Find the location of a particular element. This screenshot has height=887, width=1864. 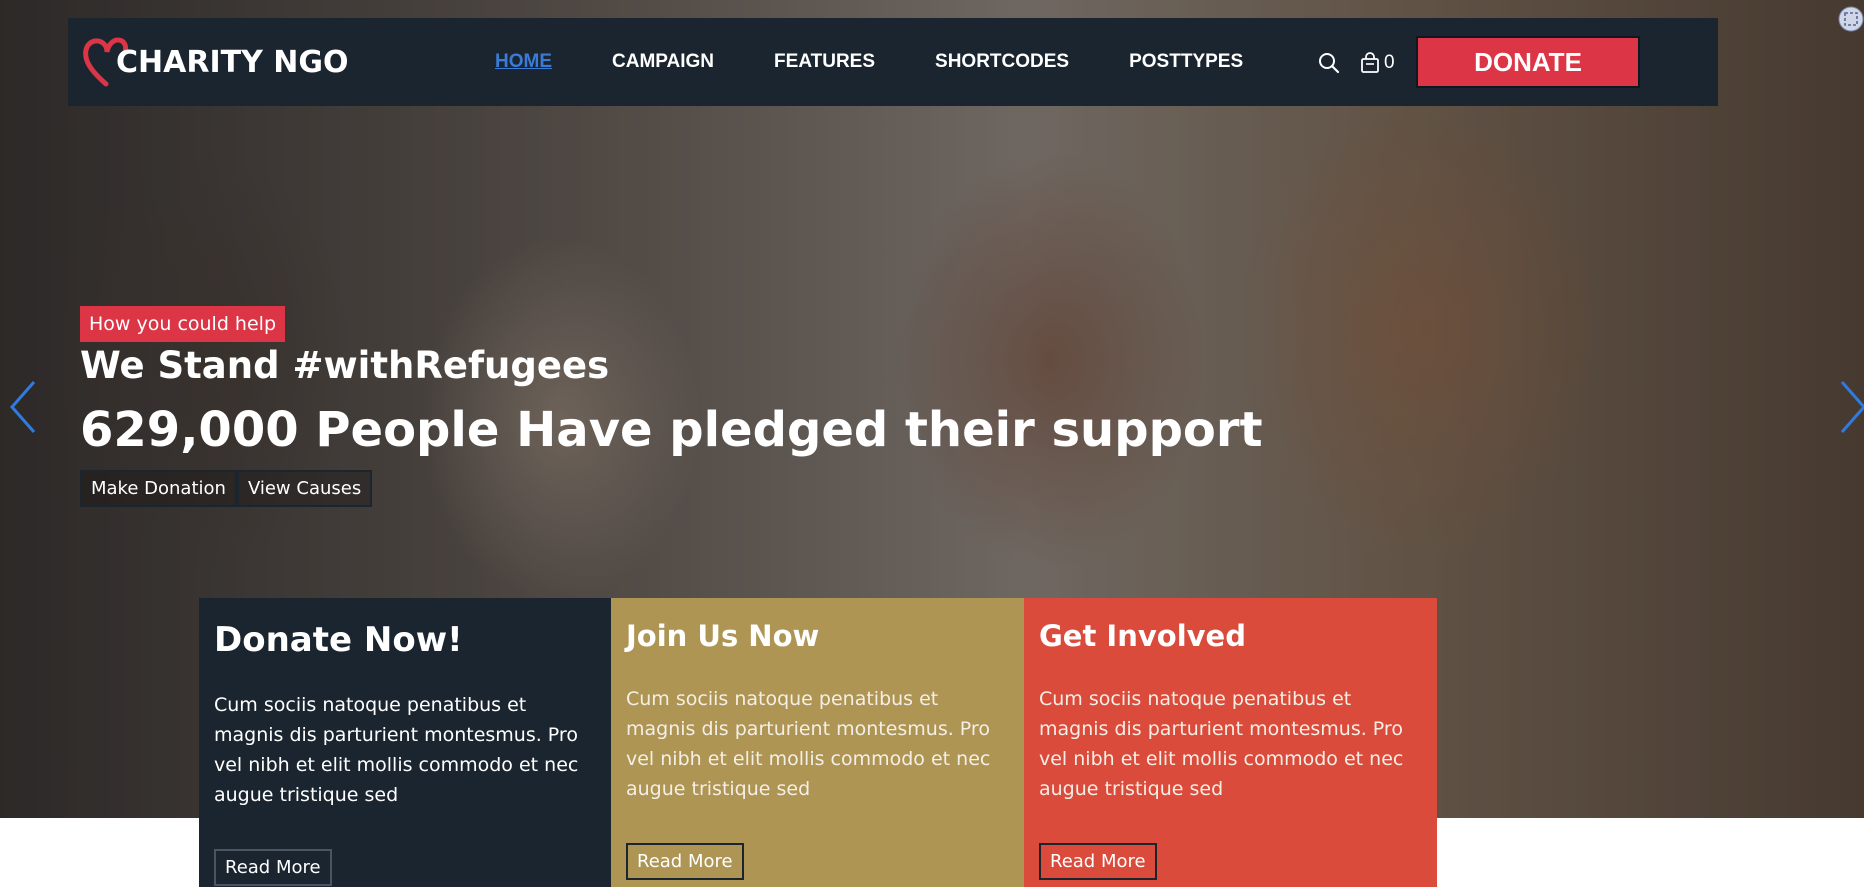

nav-item-home: HOME is located at coordinates (523, 62).